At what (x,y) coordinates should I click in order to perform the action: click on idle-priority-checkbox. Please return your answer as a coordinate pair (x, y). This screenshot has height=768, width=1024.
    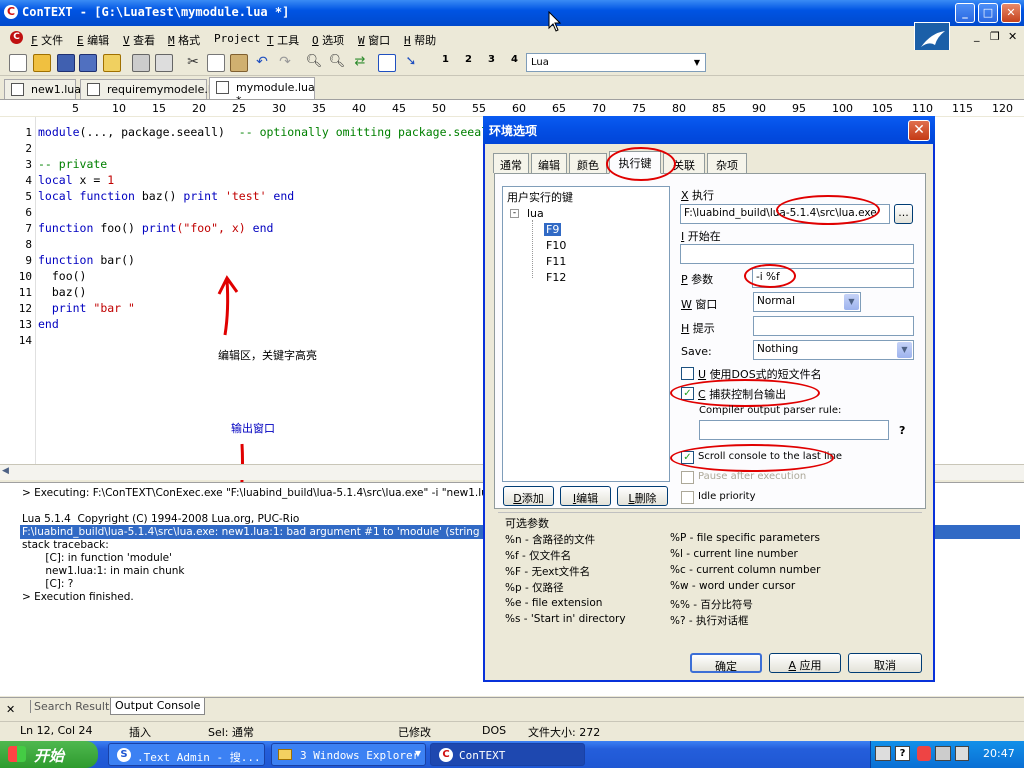
    Looking at the image, I should click on (687, 497).